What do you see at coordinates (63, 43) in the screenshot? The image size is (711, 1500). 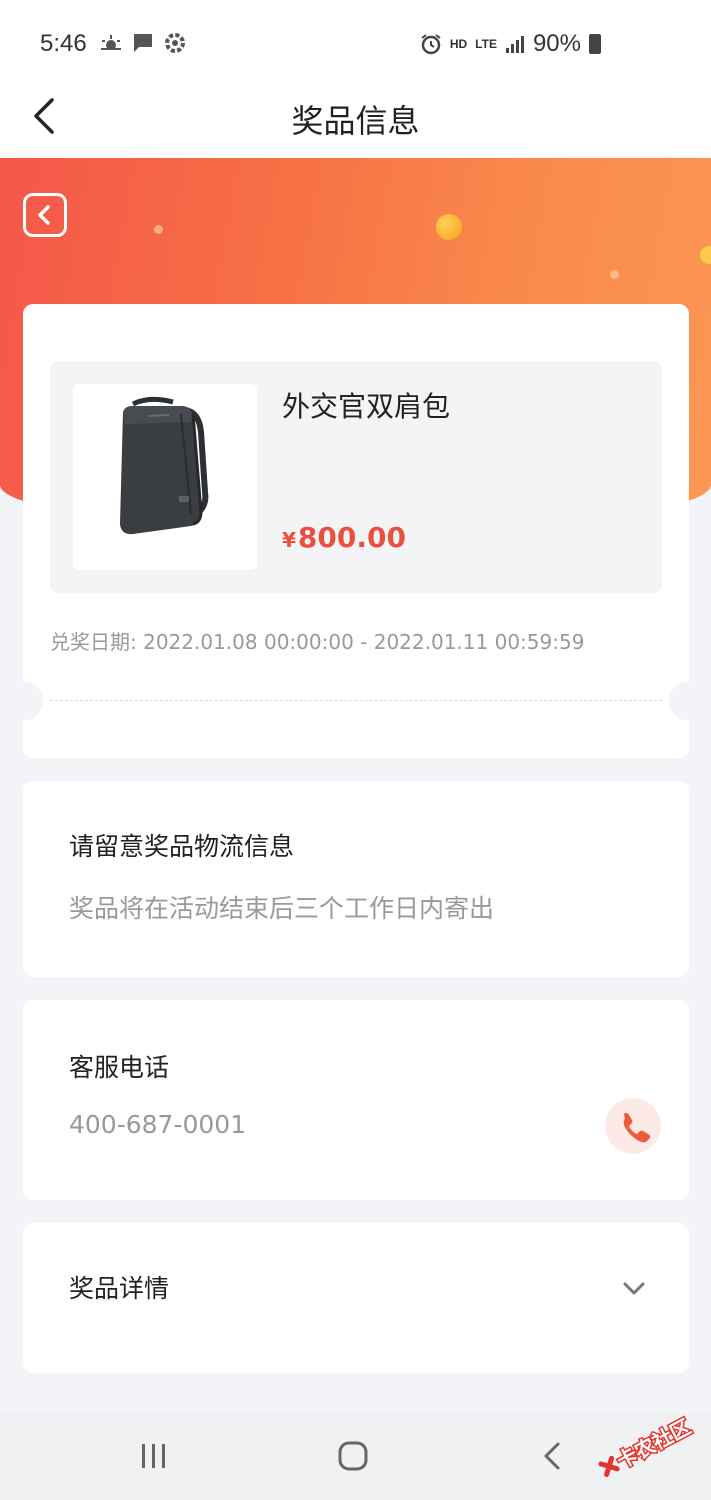 I see `status-time: 5:46` at bounding box center [63, 43].